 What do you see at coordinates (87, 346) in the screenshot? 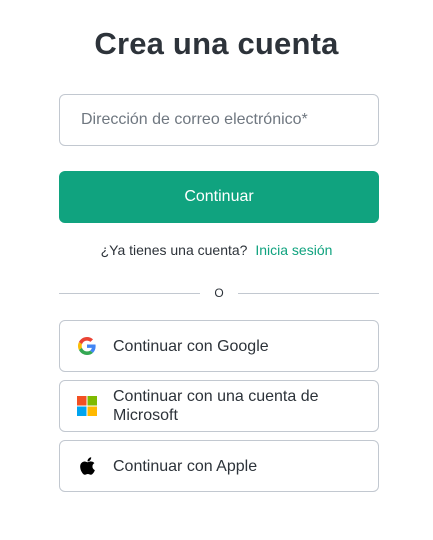
I see `google-icon` at bounding box center [87, 346].